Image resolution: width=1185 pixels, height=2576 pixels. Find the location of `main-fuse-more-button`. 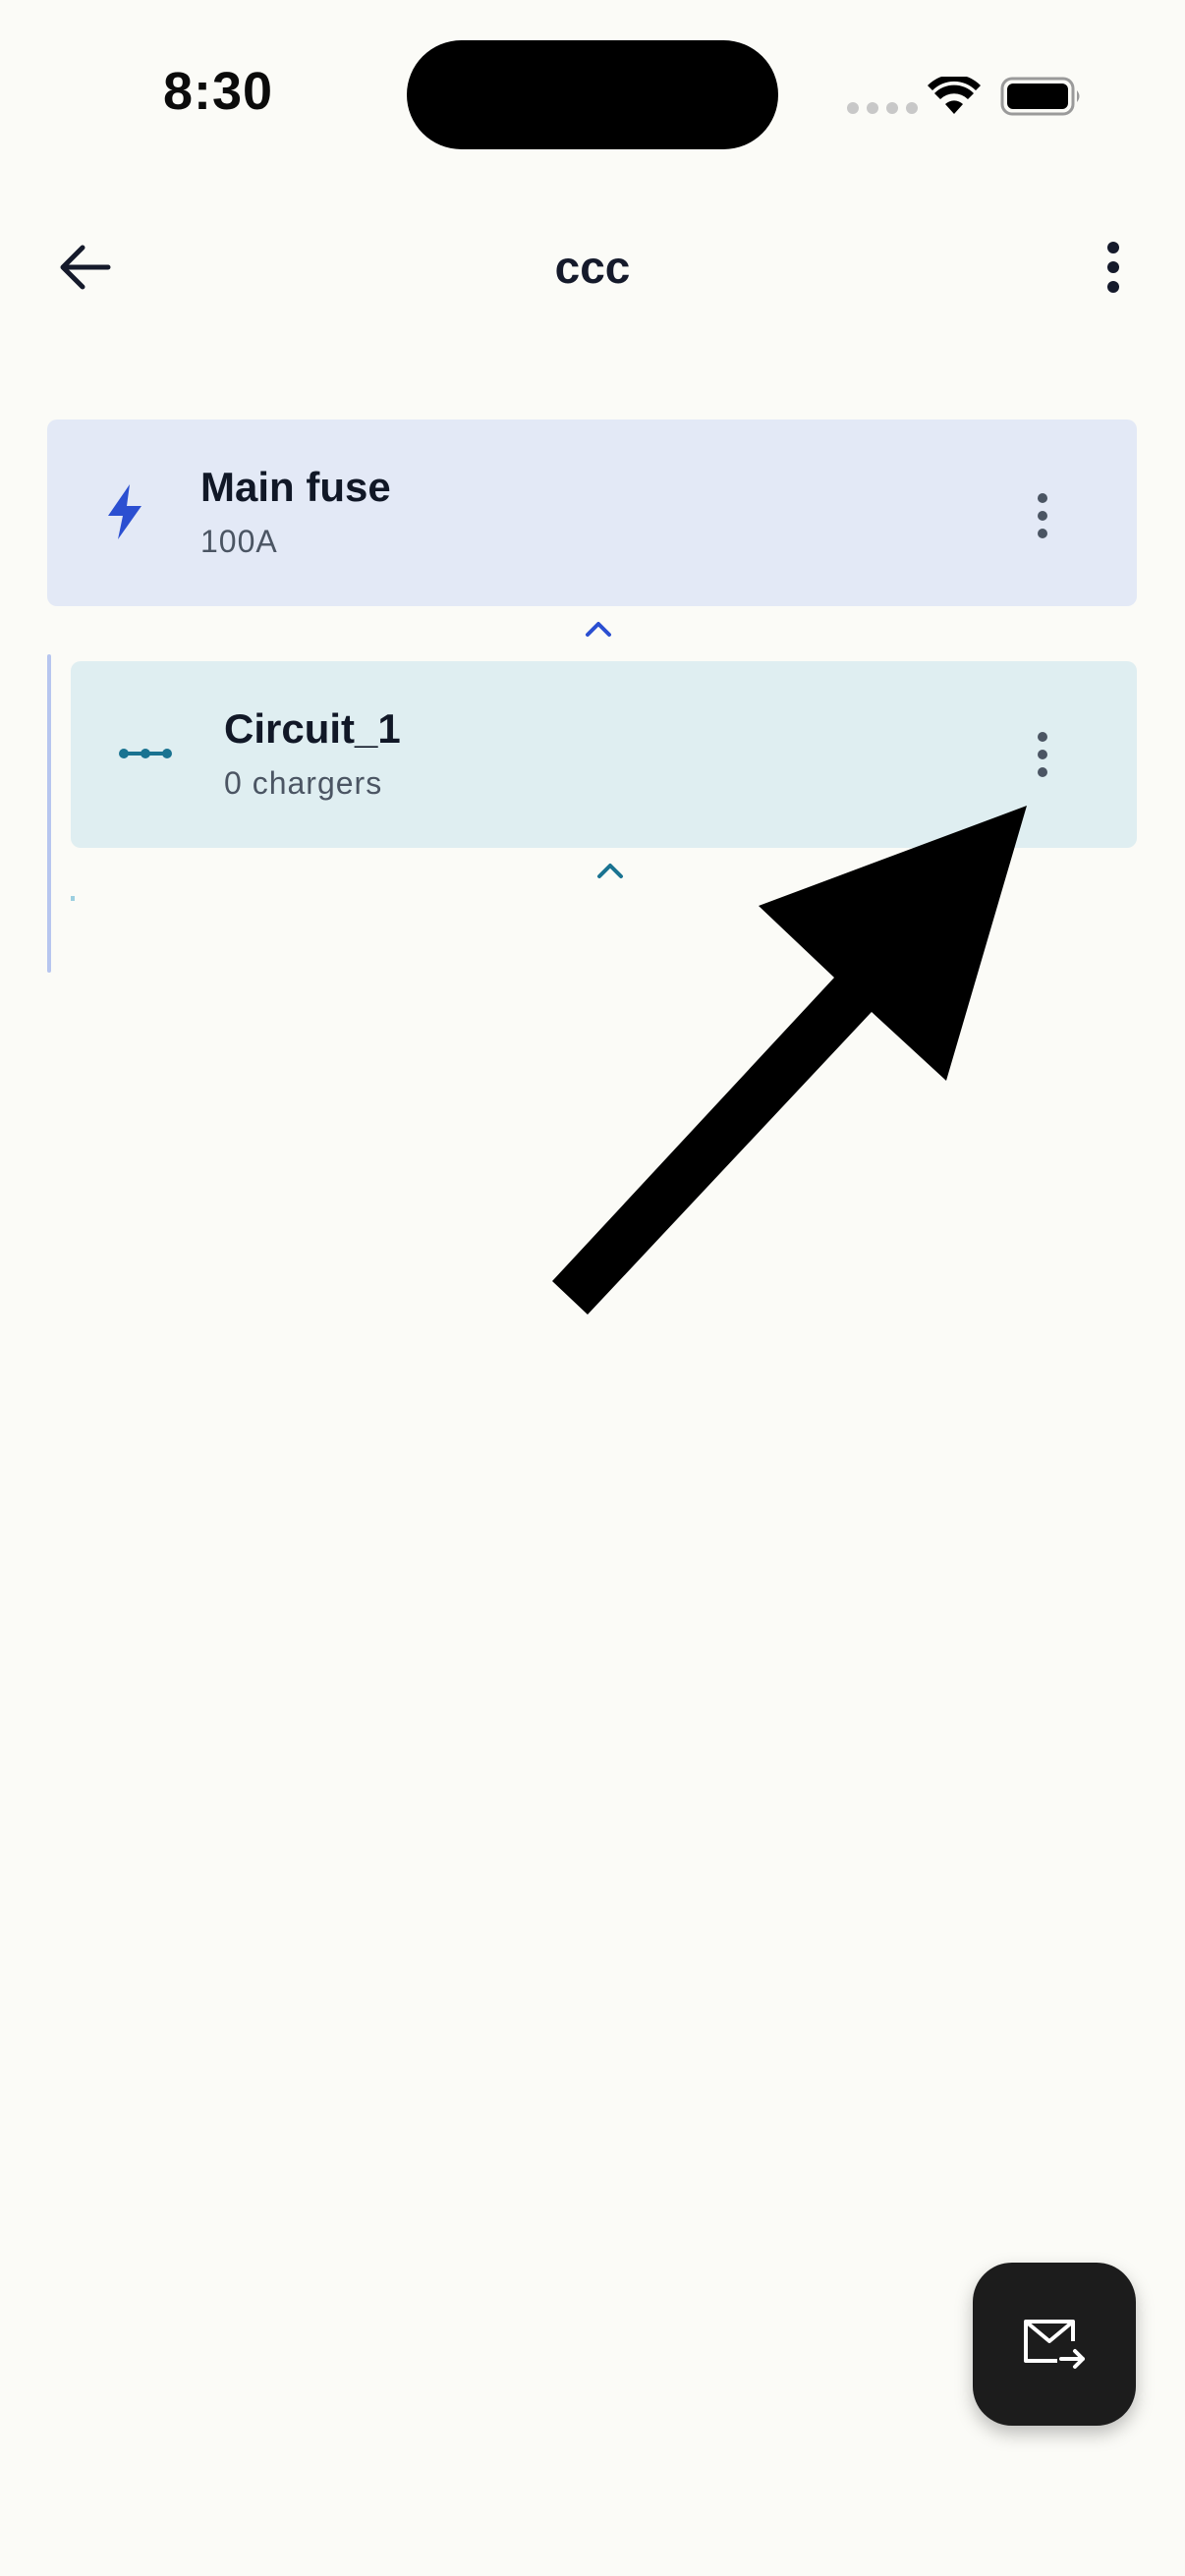

main-fuse-more-button is located at coordinates (1042, 515).